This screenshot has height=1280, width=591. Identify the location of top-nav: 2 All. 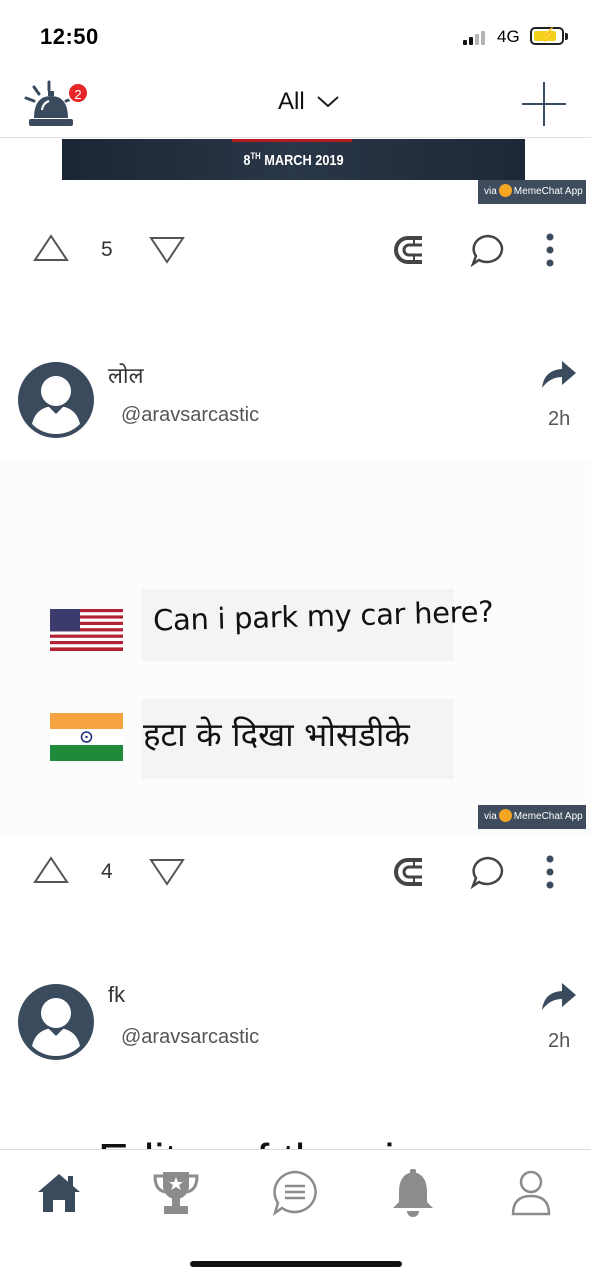
(295, 105).